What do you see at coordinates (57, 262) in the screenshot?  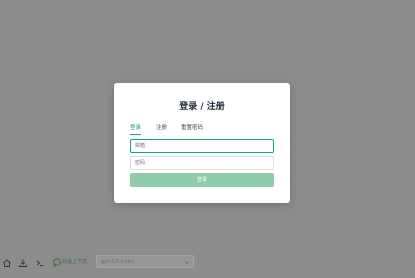 I see `chat-icon` at bounding box center [57, 262].